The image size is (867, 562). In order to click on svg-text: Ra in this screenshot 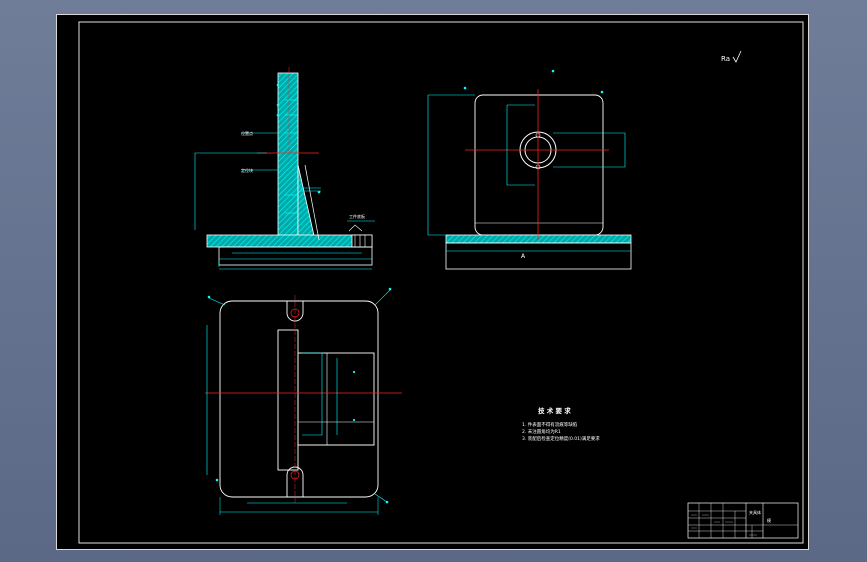, I will do `click(725, 59)`.